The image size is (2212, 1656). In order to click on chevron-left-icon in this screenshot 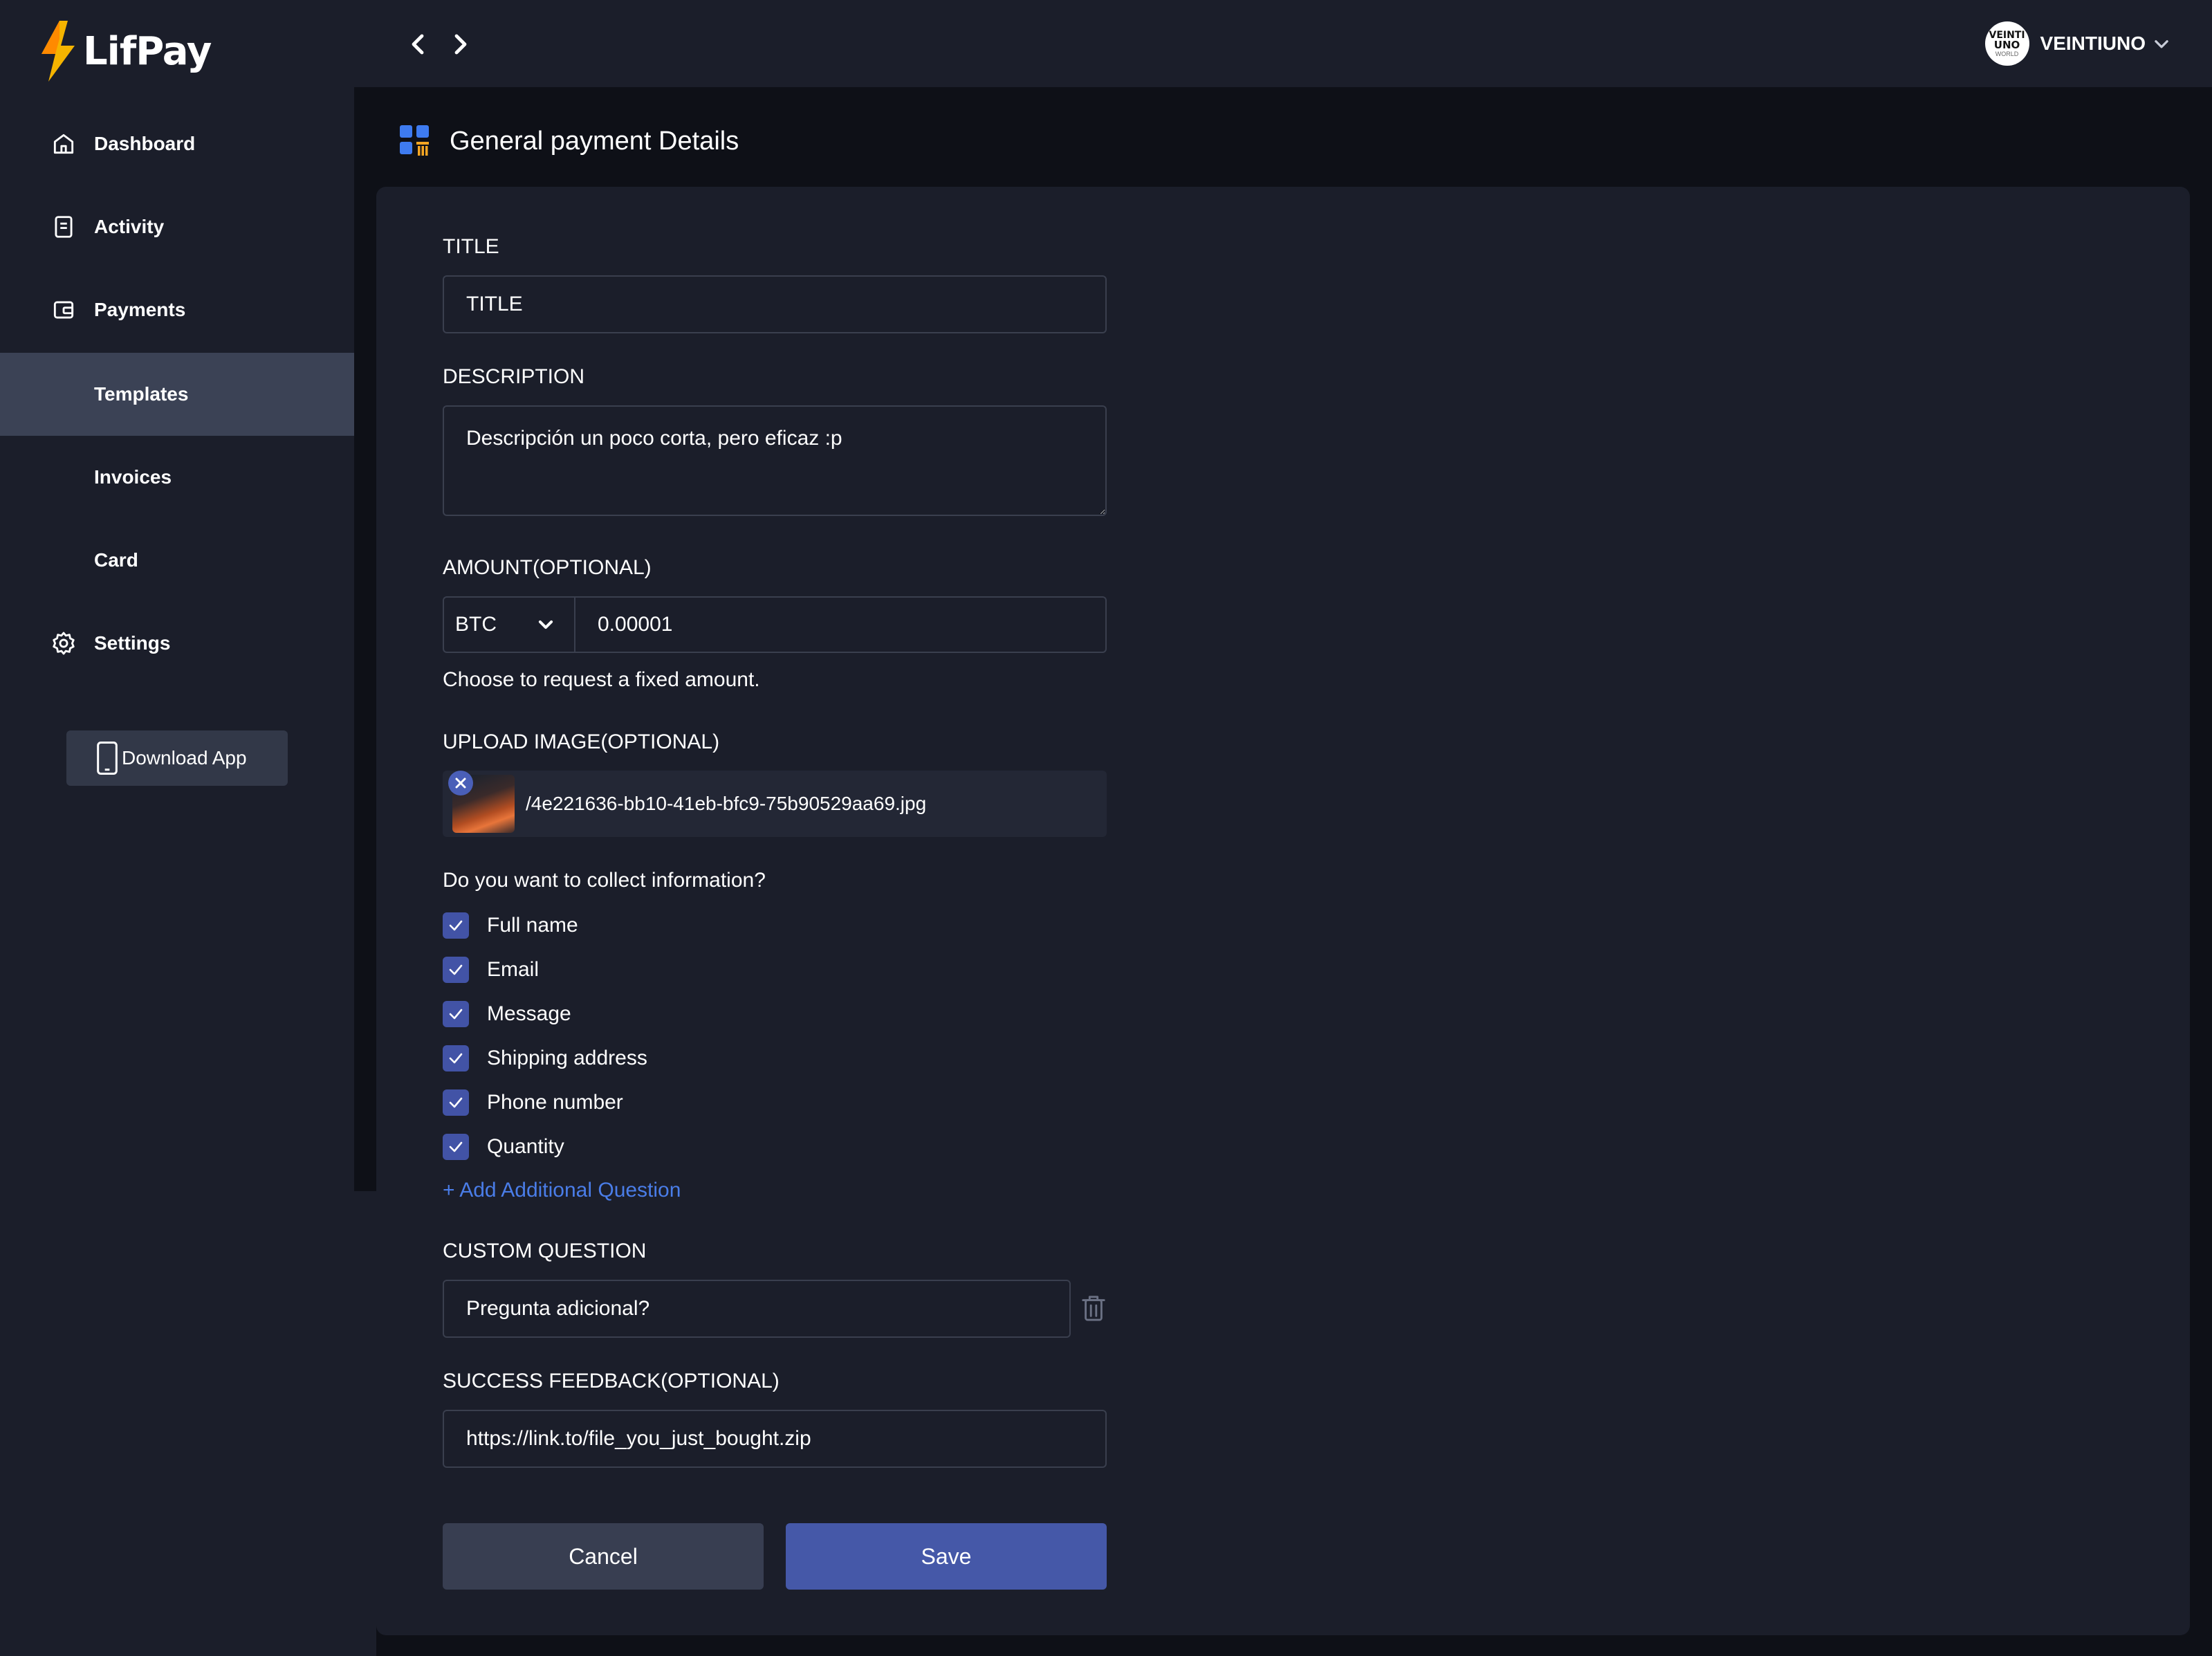, I will do `click(418, 44)`.